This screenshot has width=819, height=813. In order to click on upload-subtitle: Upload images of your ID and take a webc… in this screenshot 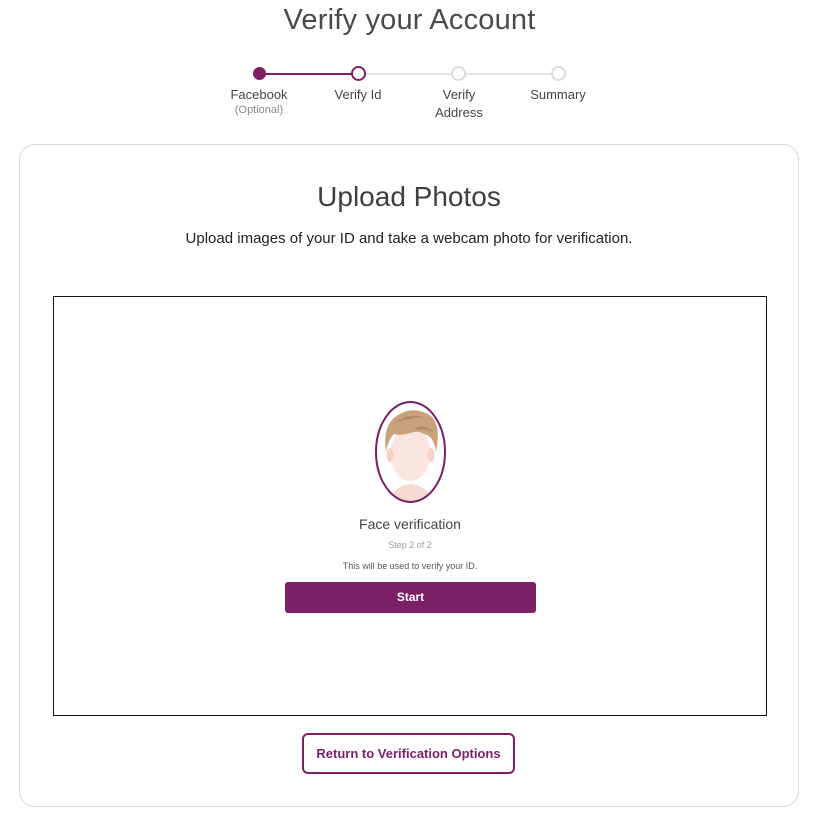, I will do `click(409, 238)`.